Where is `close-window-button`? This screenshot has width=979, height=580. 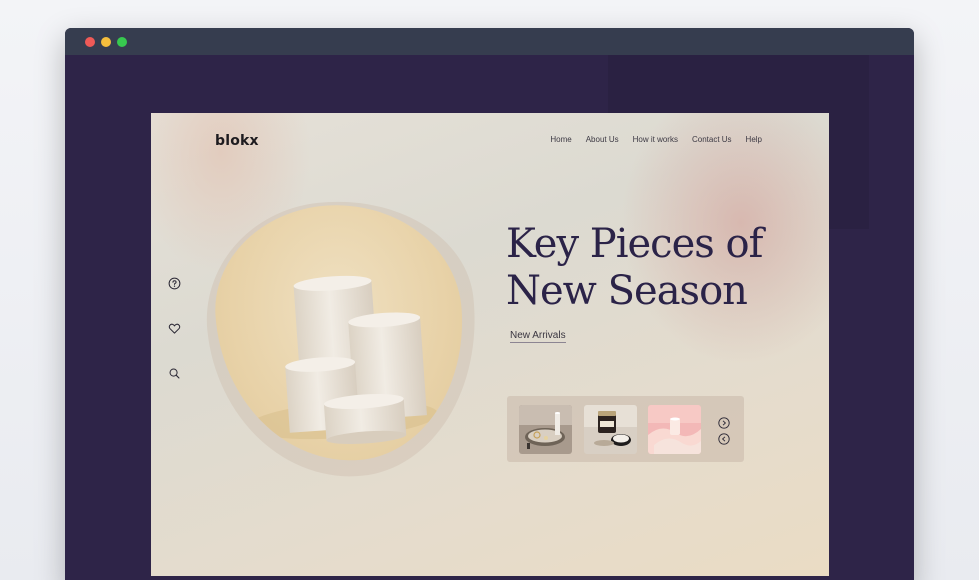
close-window-button is located at coordinates (90, 41).